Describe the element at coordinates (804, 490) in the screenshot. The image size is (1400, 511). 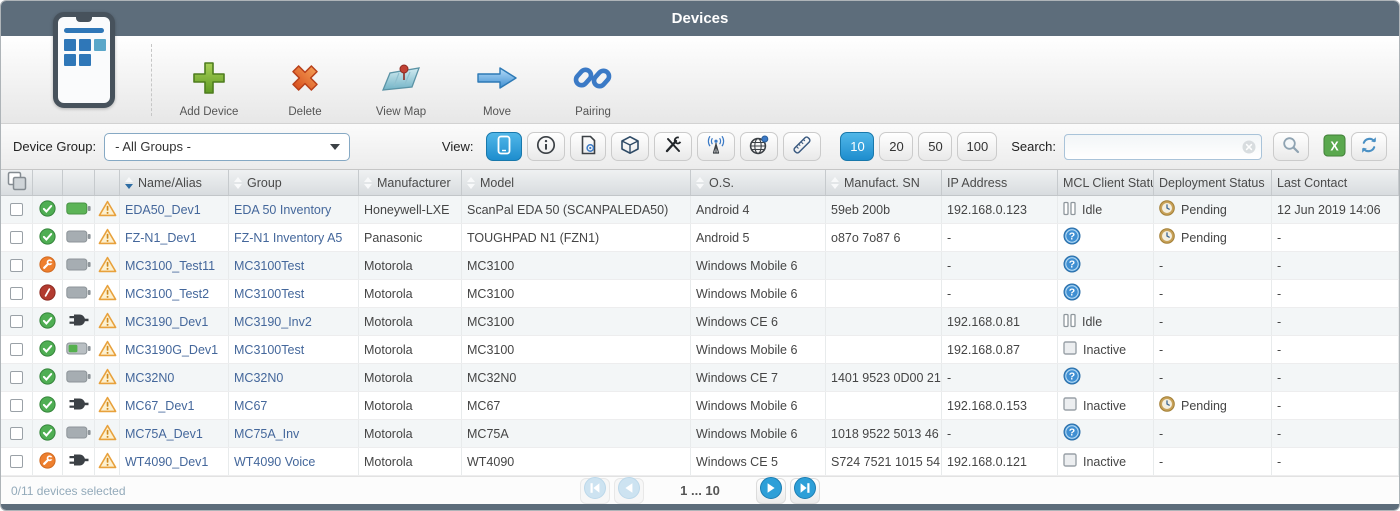
I see `last-page-button` at that location.